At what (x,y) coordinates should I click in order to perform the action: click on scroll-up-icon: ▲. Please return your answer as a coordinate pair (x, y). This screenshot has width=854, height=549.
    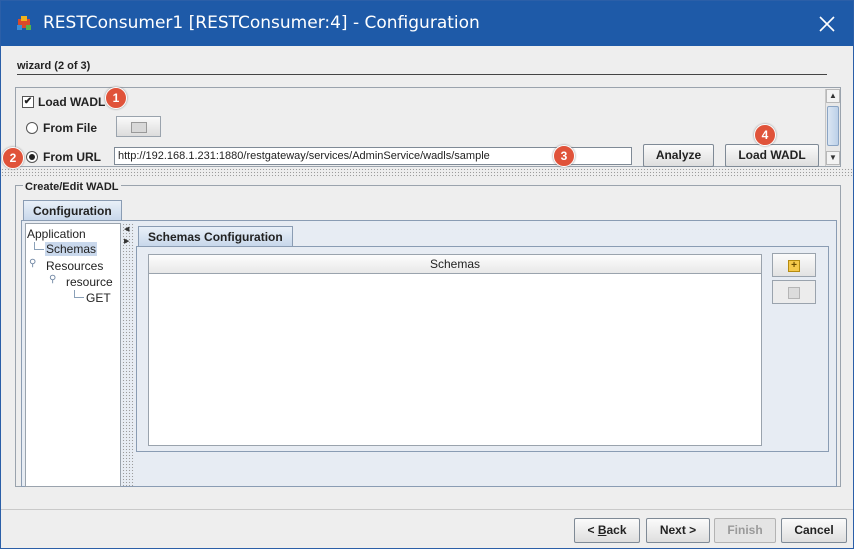
    Looking at the image, I should click on (833, 96).